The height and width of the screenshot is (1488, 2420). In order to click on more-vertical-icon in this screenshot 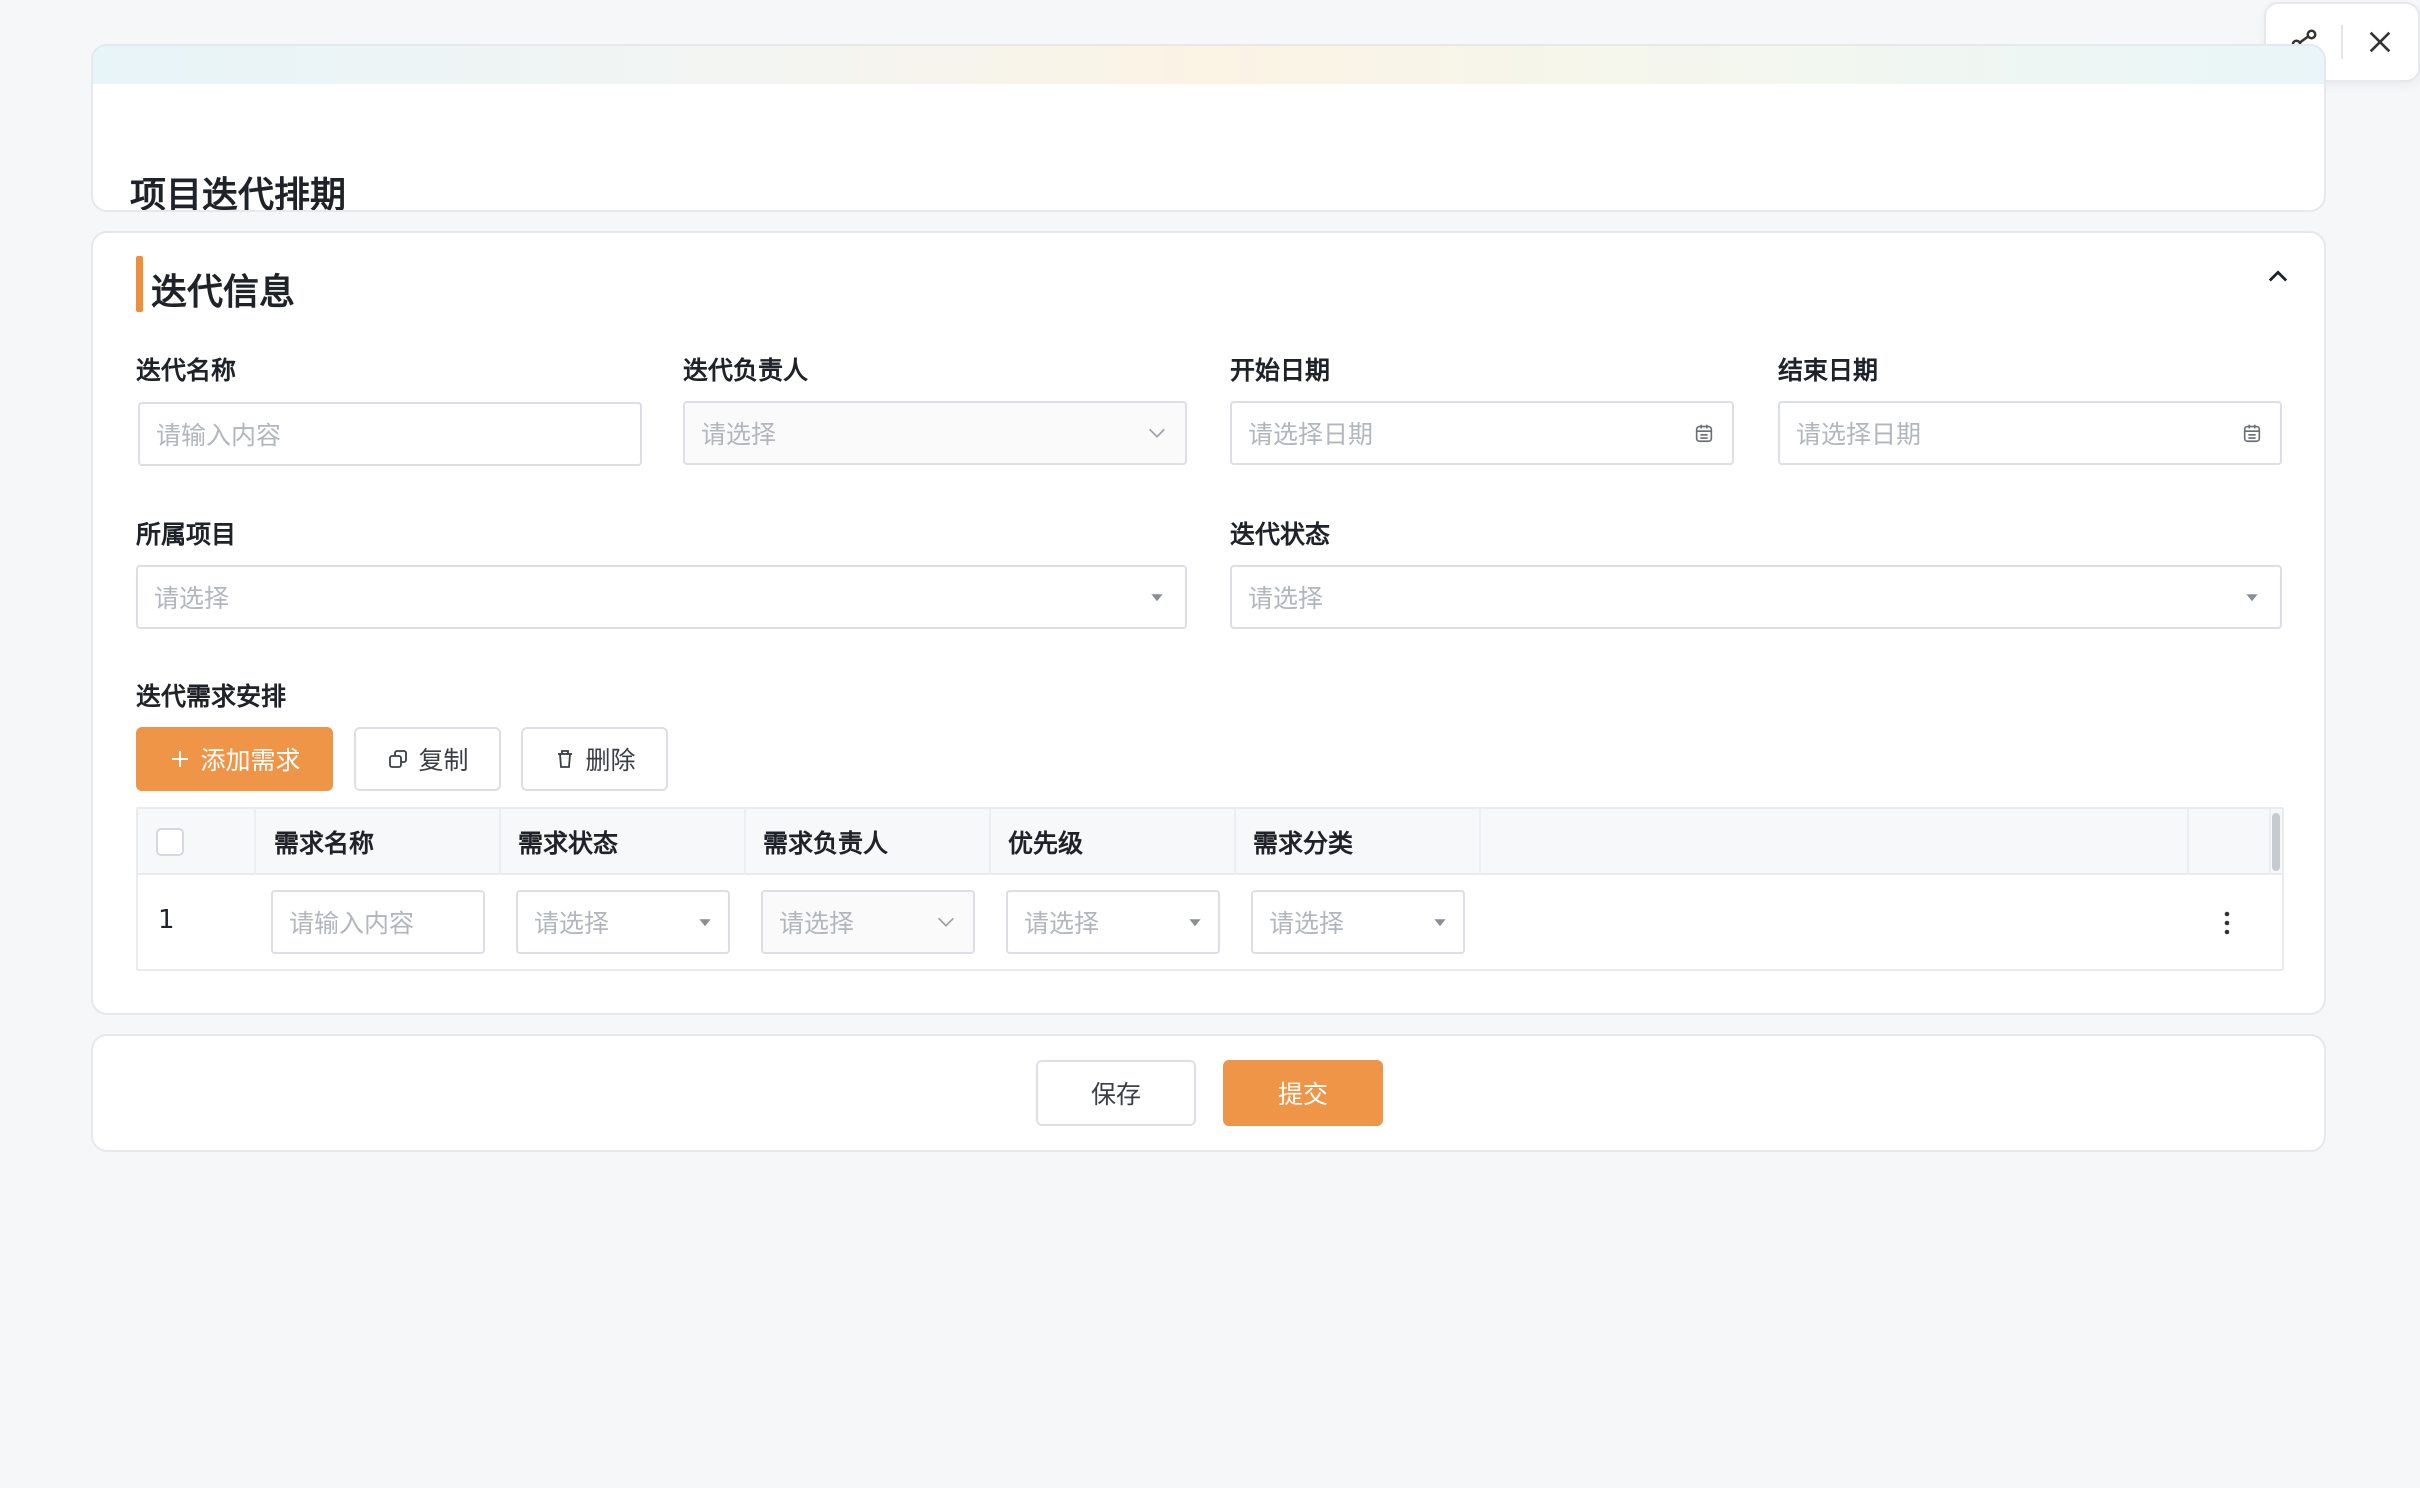, I will do `click(2227, 923)`.